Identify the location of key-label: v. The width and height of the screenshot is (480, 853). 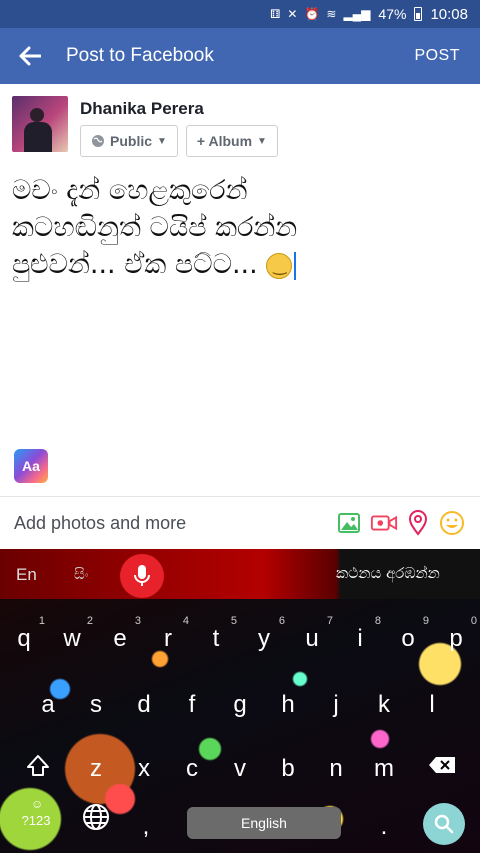
(240, 768).